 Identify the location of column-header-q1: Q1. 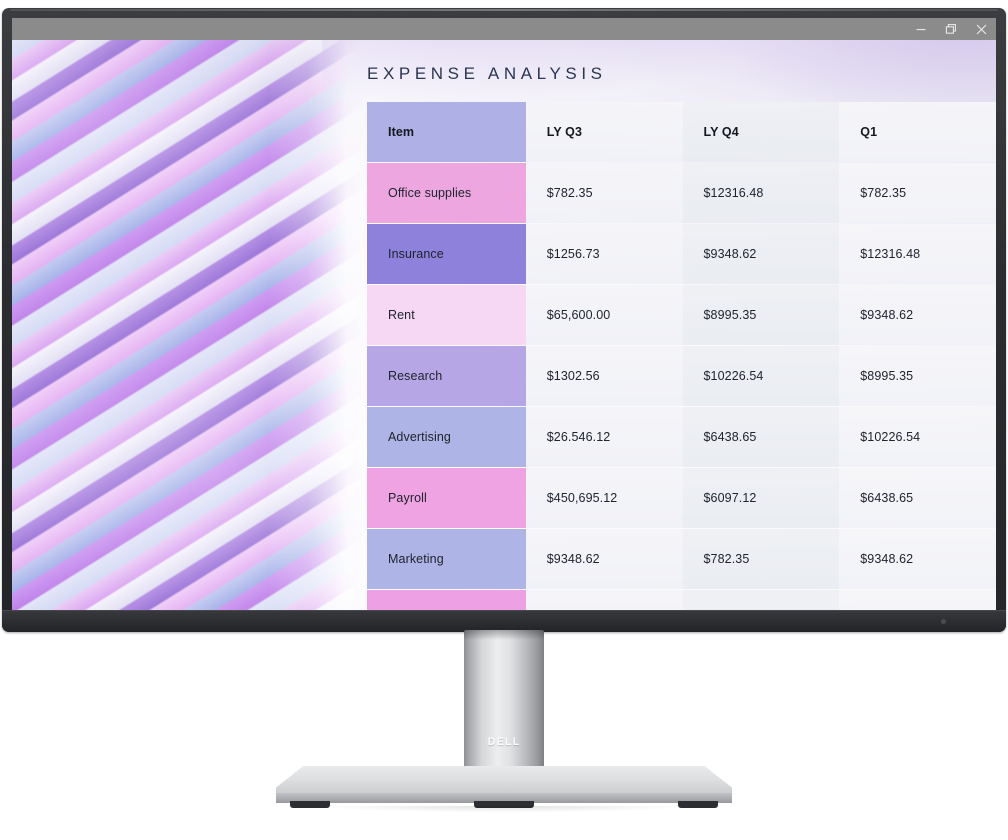
(917, 132).